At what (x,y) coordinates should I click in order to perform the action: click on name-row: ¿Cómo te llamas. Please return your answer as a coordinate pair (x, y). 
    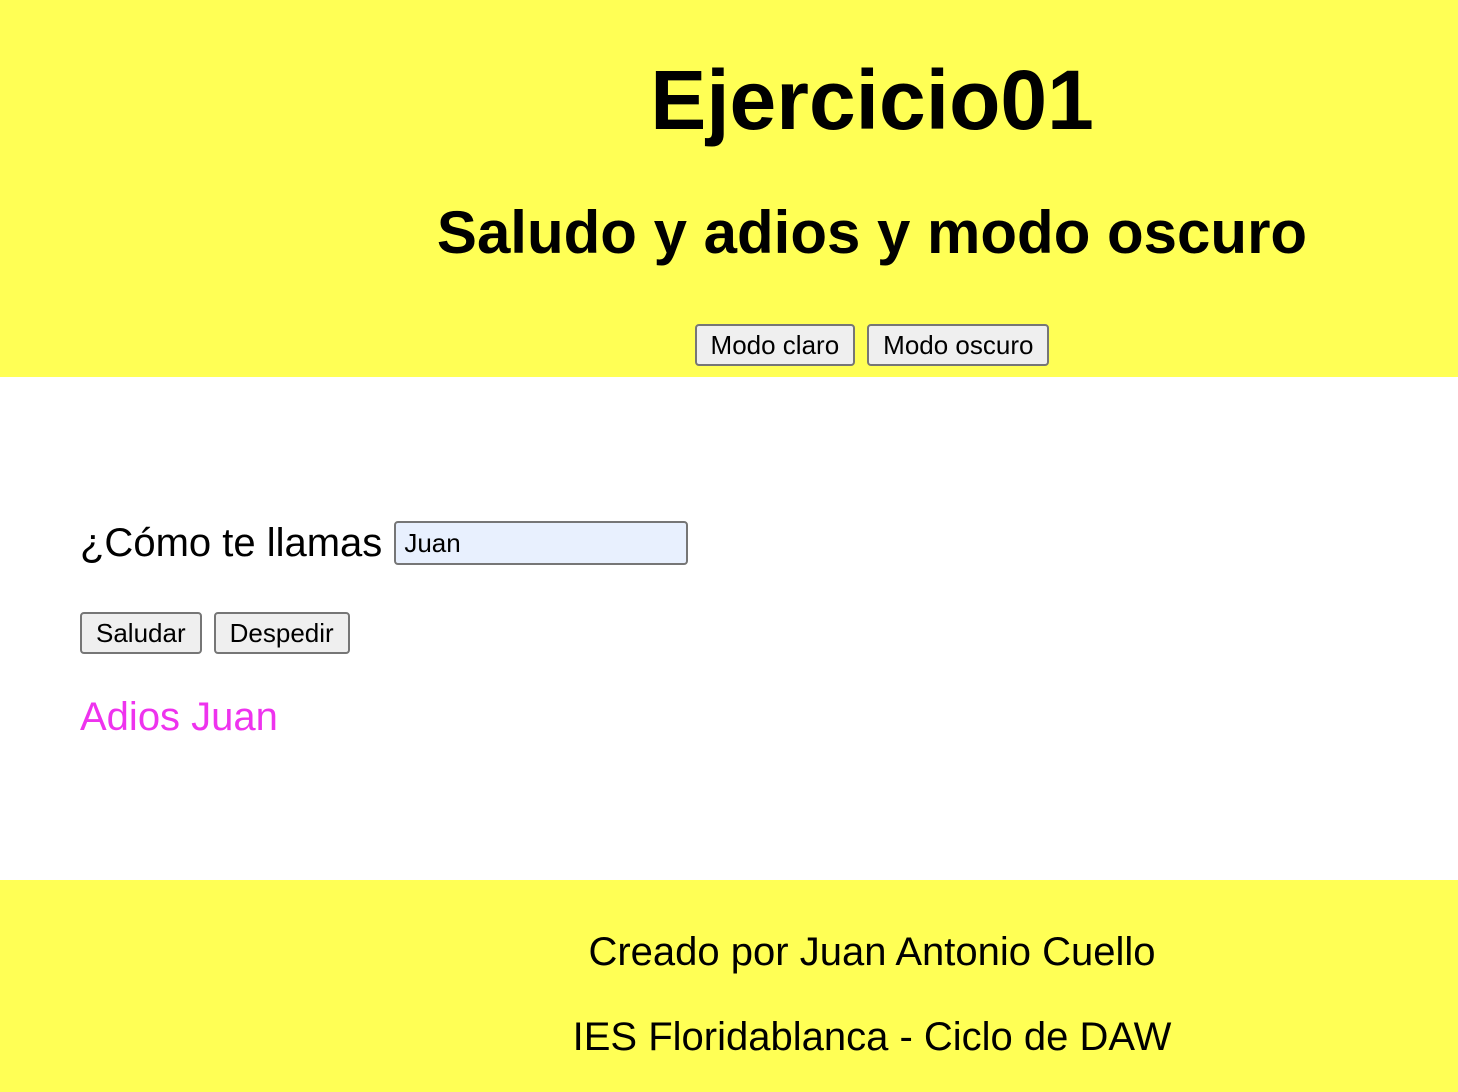
    Looking at the image, I should click on (384, 543).